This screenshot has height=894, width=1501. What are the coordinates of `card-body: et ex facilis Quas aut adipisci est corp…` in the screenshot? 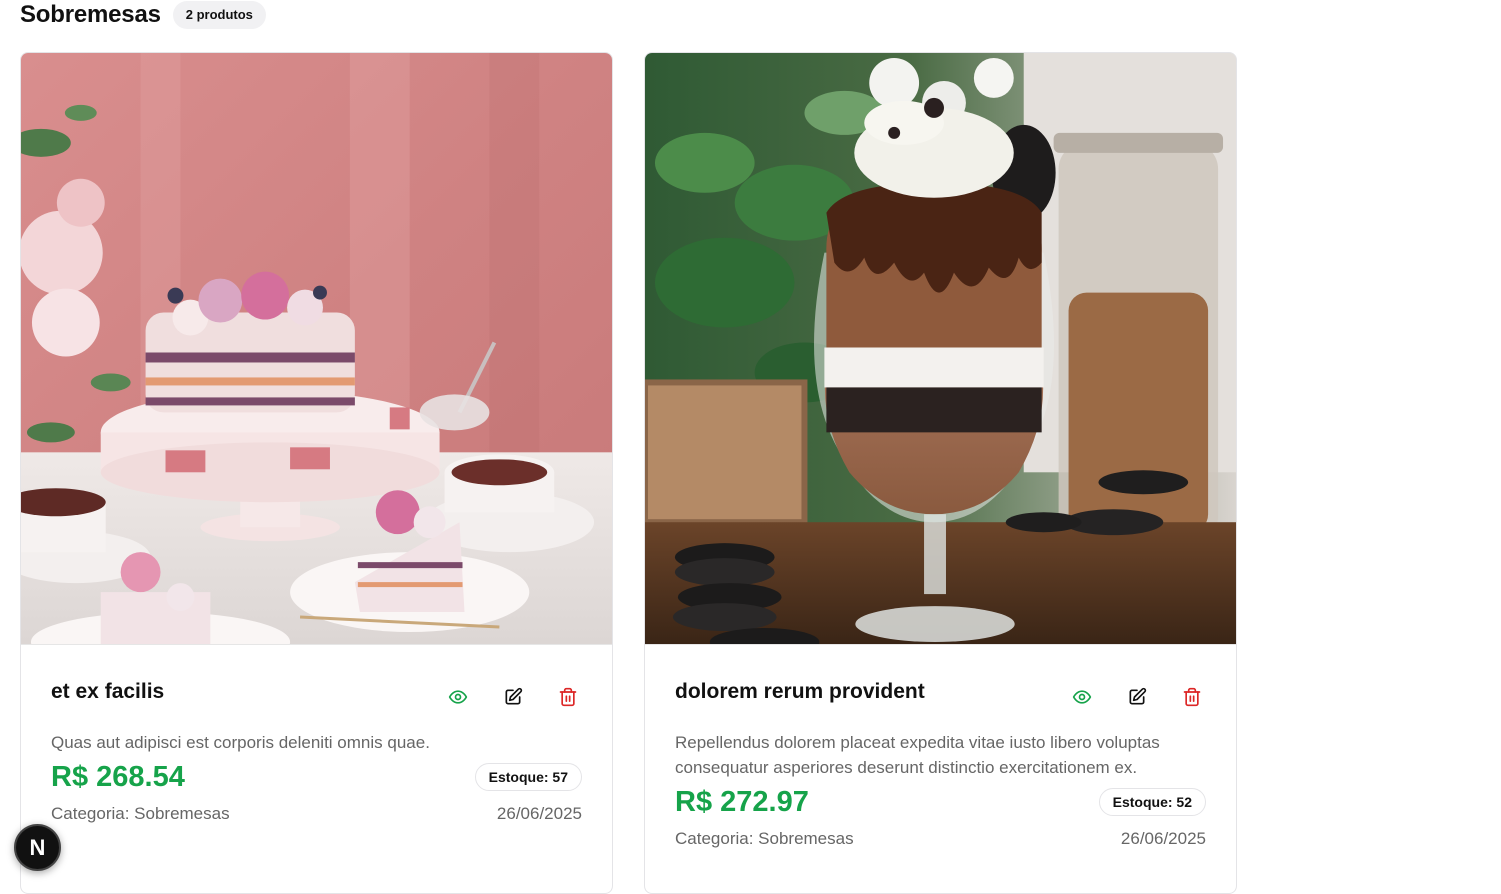 It's located at (316, 736).